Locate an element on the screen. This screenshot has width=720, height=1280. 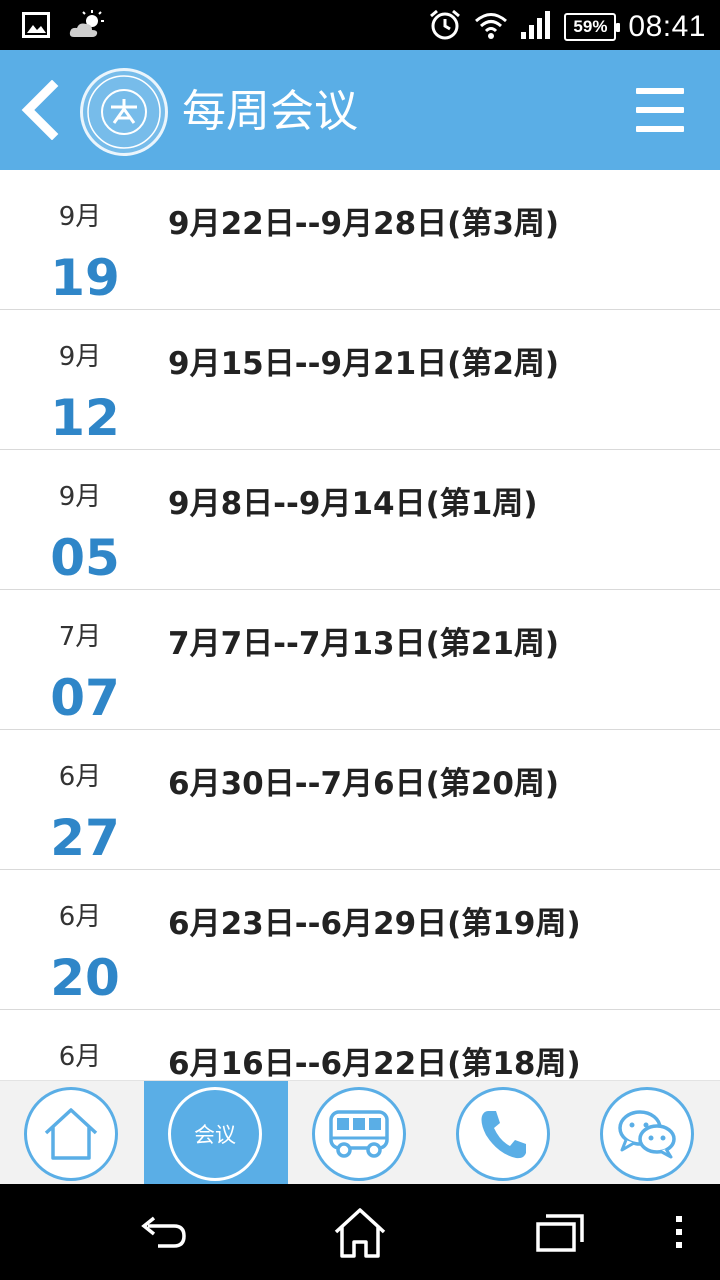
tab-home is located at coordinates (72, 1133).